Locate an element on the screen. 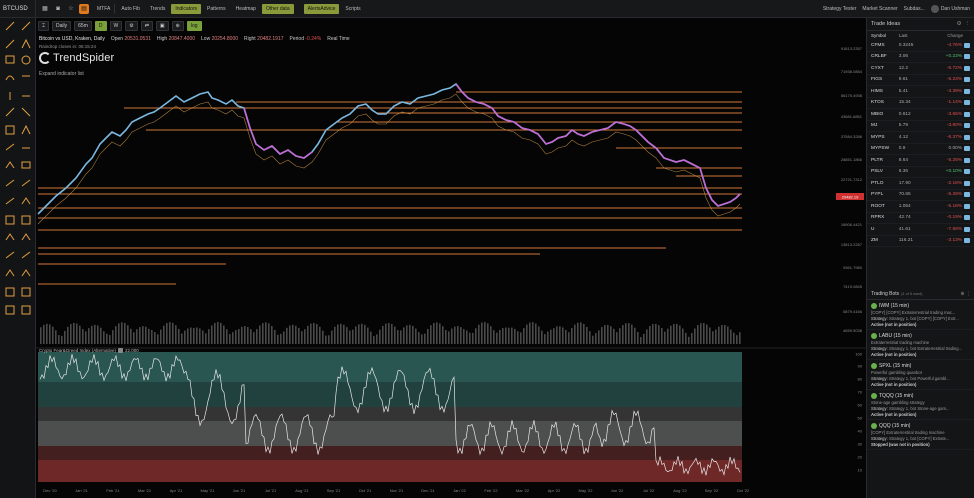 The height and width of the screenshot is (498, 974). interval-select: Daily is located at coordinates (62, 26).